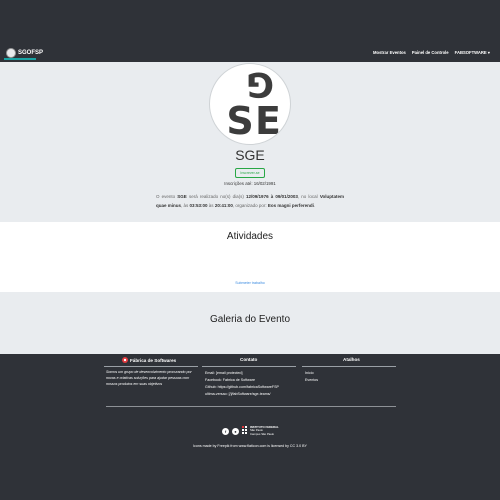 The image size is (500, 500). Describe the element at coordinates (250, 236) in the screenshot. I see `activities-title: Atividades` at that location.